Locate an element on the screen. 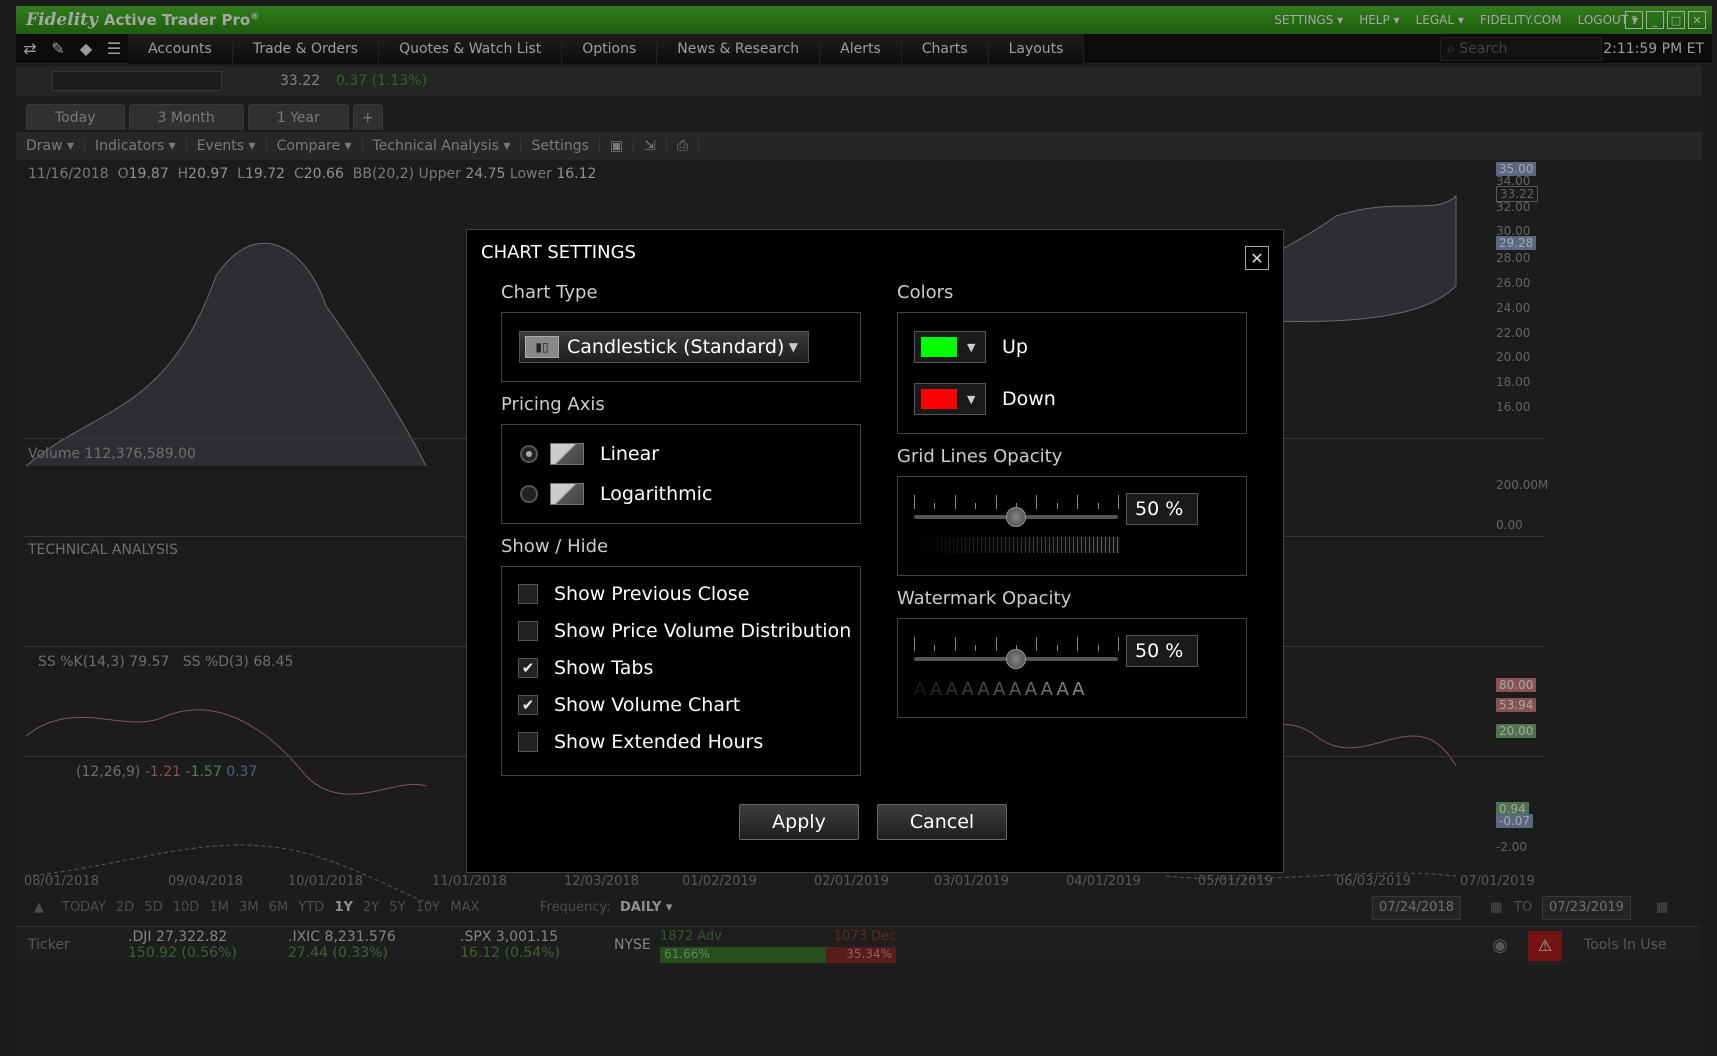 This screenshot has width=1717, height=1056. grid-opacity-box: 50 % is located at coordinates (1072, 526).